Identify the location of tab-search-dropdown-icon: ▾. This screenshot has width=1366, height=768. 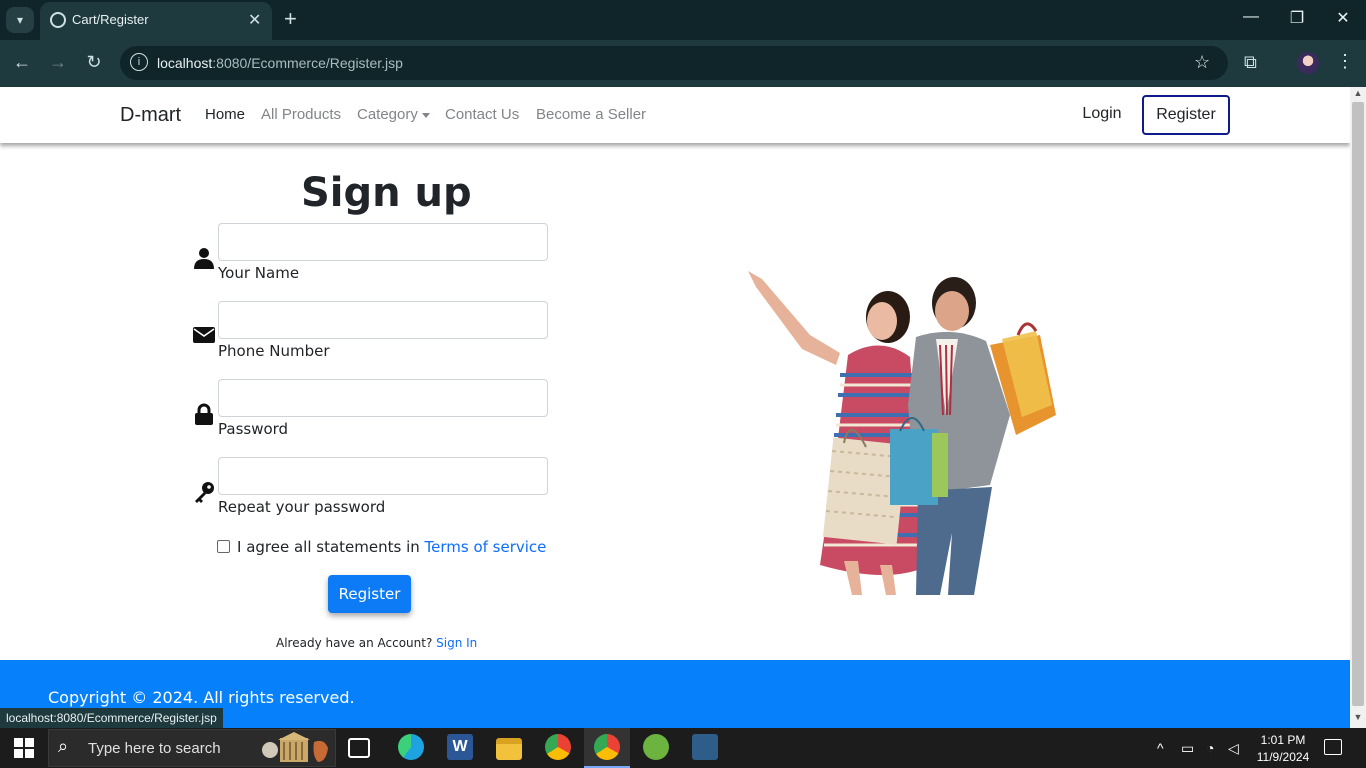
(20, 20).